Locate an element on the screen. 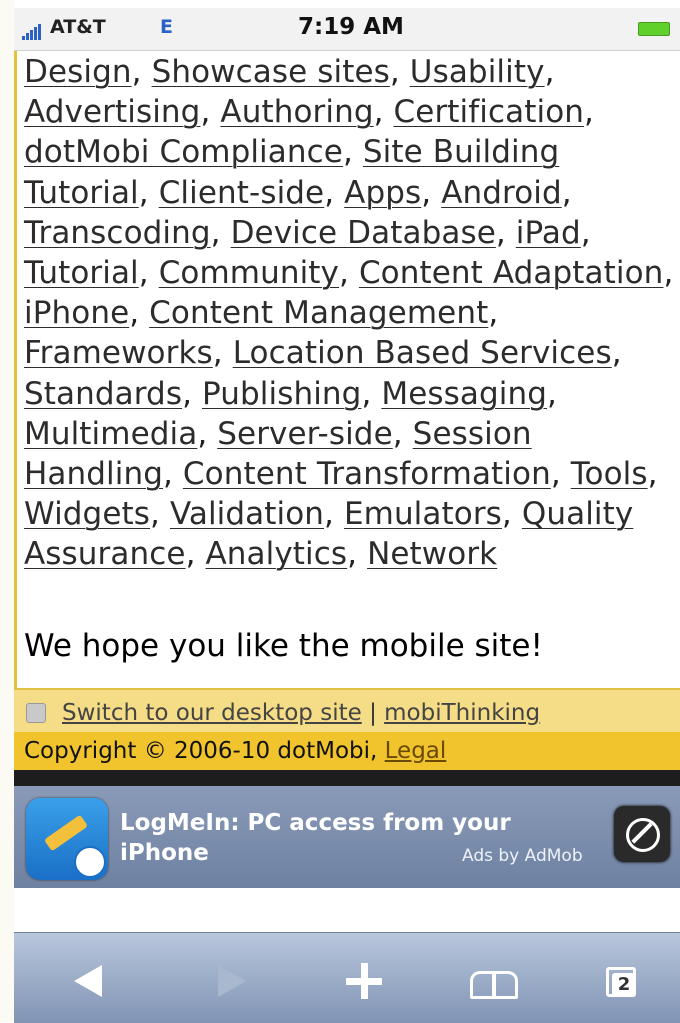 This screenshot has height=1023, width=680. ad-title: LogMeIn: PC access from your iPhone is located at coordinates (315, 838).